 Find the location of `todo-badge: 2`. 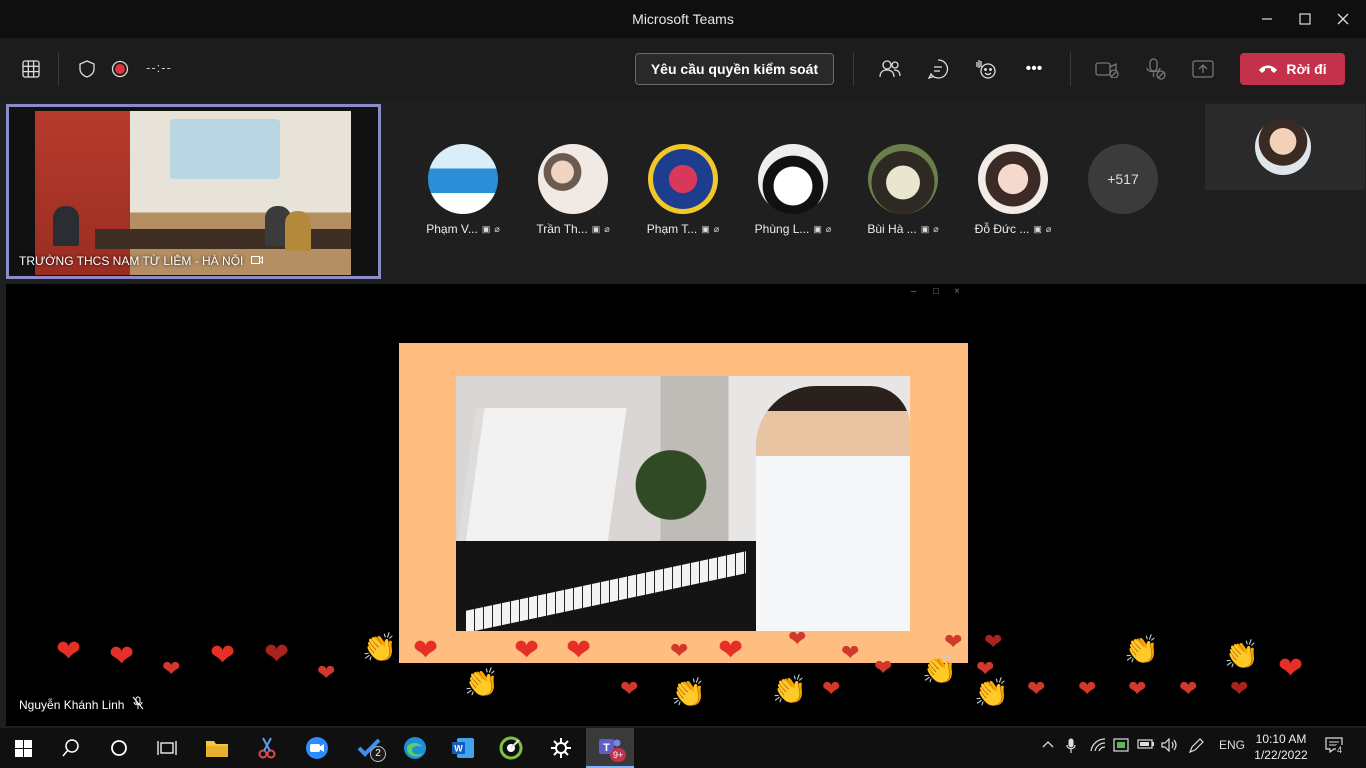

todo-badge: 2 is located at coordinates (378, 754).